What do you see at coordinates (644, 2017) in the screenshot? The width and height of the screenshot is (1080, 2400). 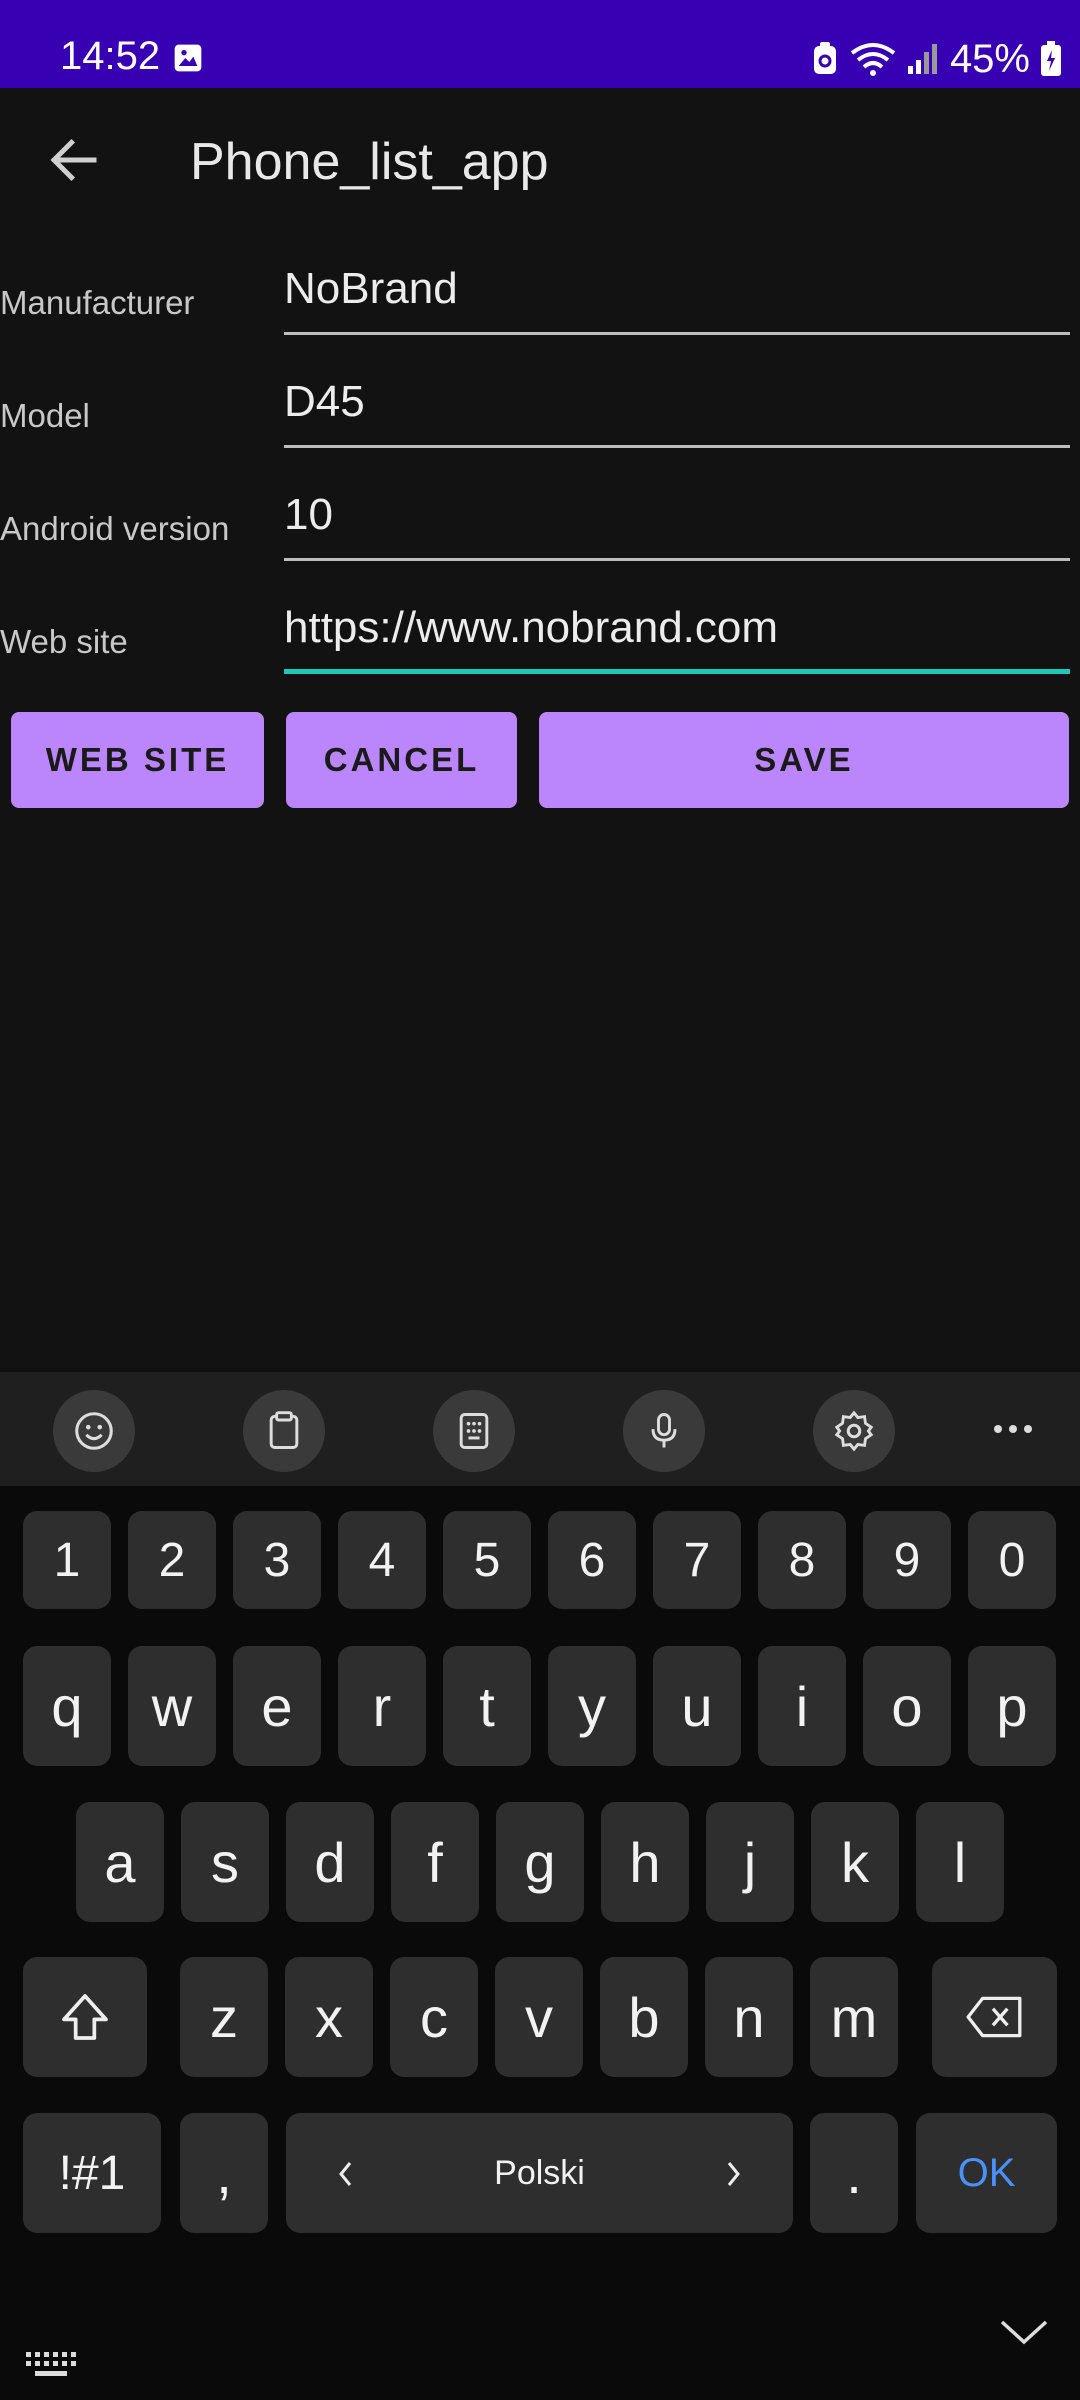 I see `key-b: b` at bounding box center [644, 2017].